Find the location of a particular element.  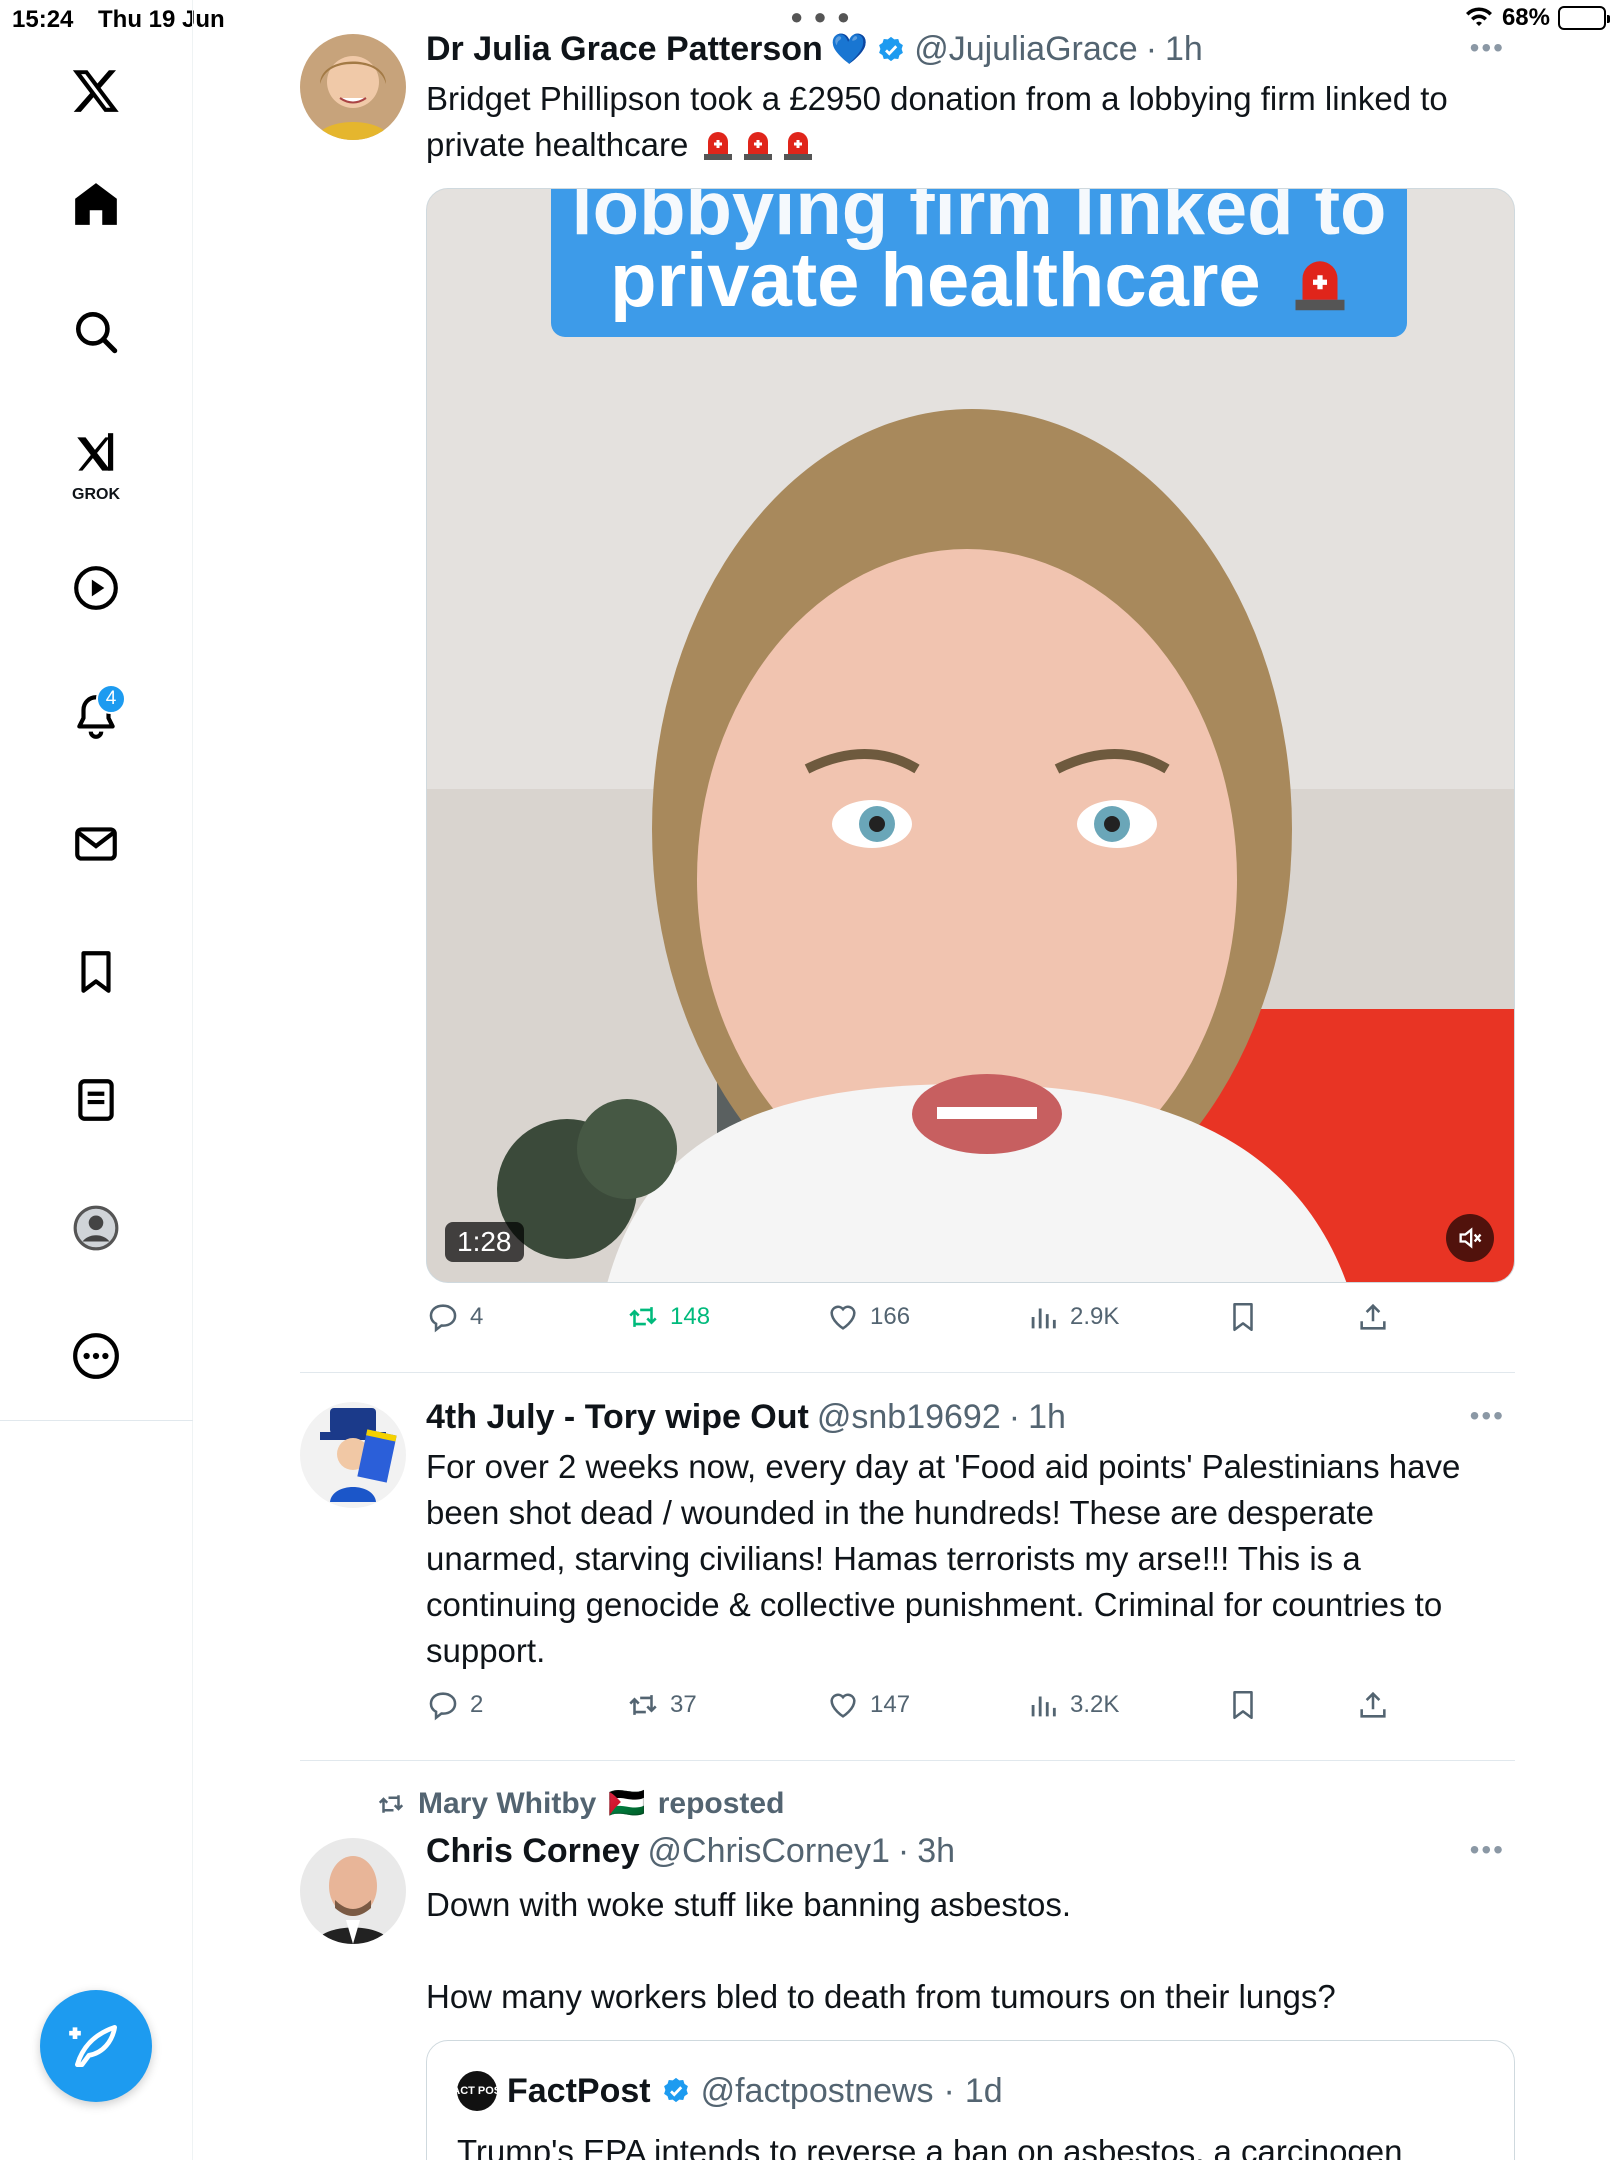

video-duration: 1:28 is located at coordinates (484, 1242).